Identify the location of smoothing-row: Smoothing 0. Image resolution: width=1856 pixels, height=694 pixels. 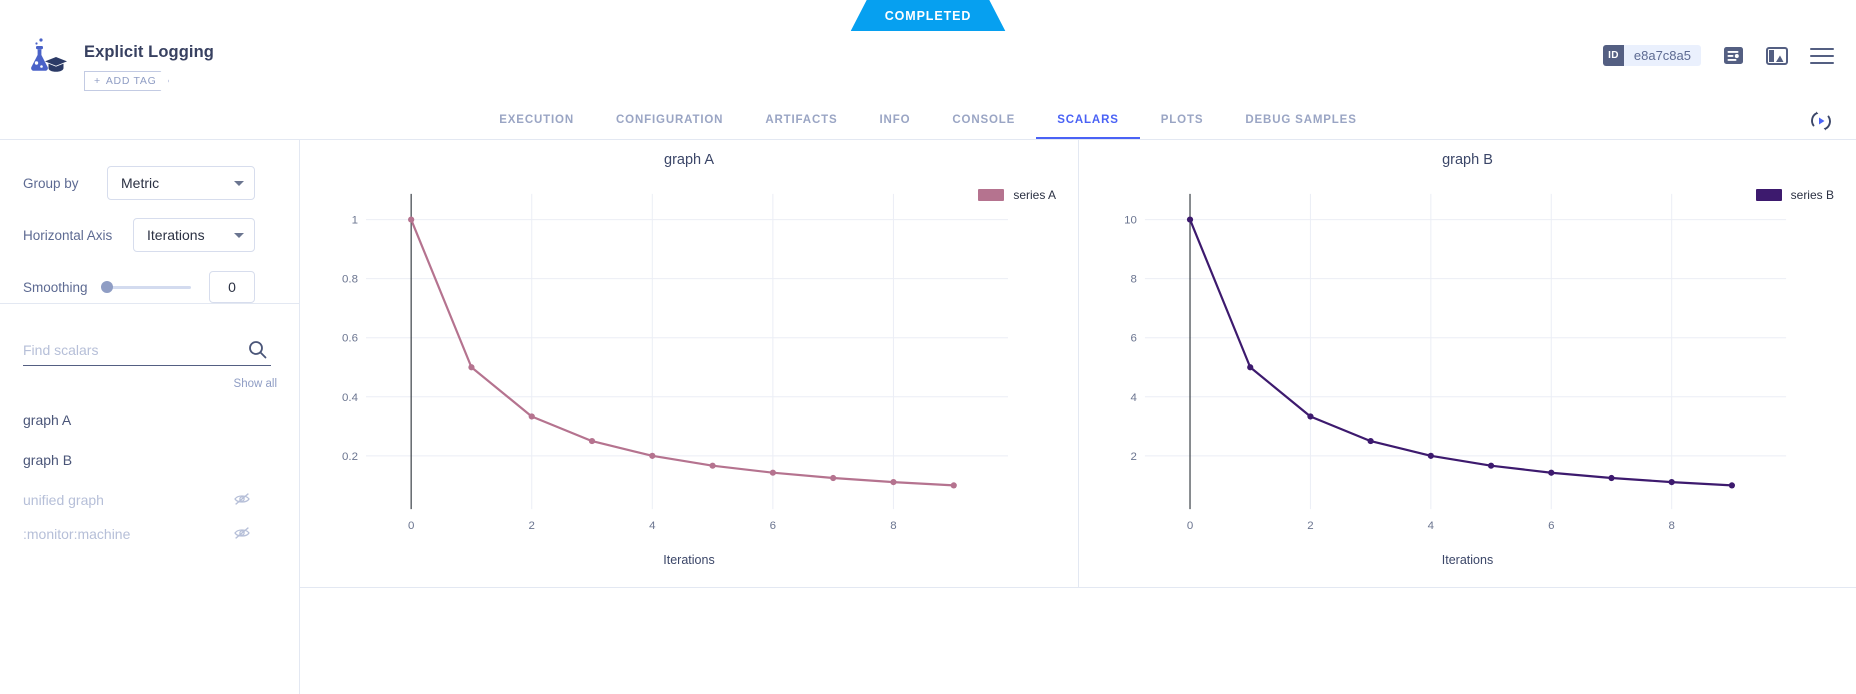
(161, 287).